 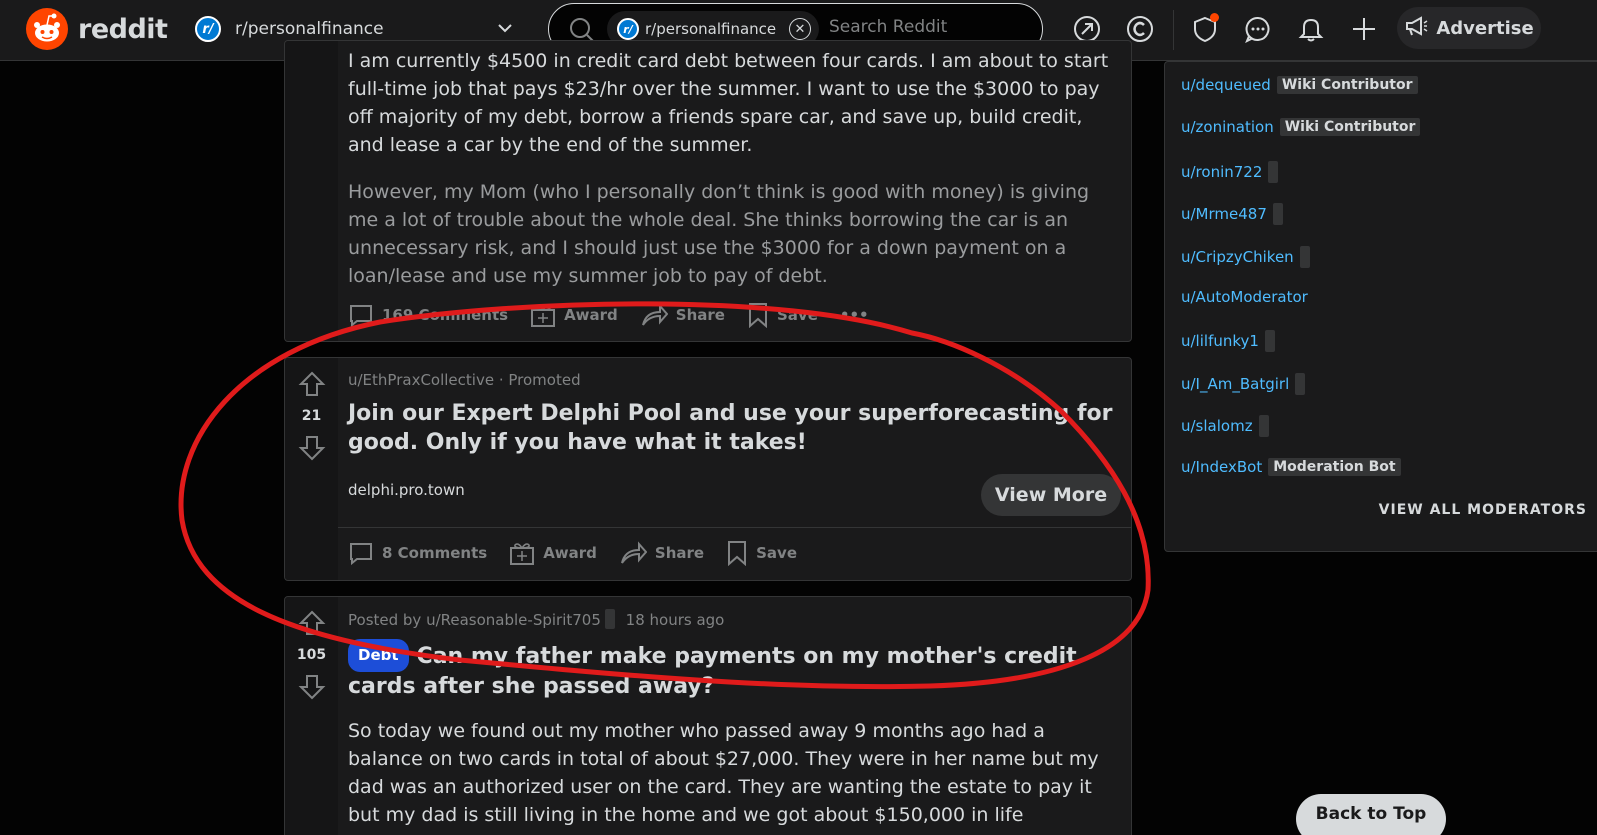 What do you see at coordinates (539, 380) in the screenshot?
I see `promoted-label: · Promoted` at bounding box center [539, 380].